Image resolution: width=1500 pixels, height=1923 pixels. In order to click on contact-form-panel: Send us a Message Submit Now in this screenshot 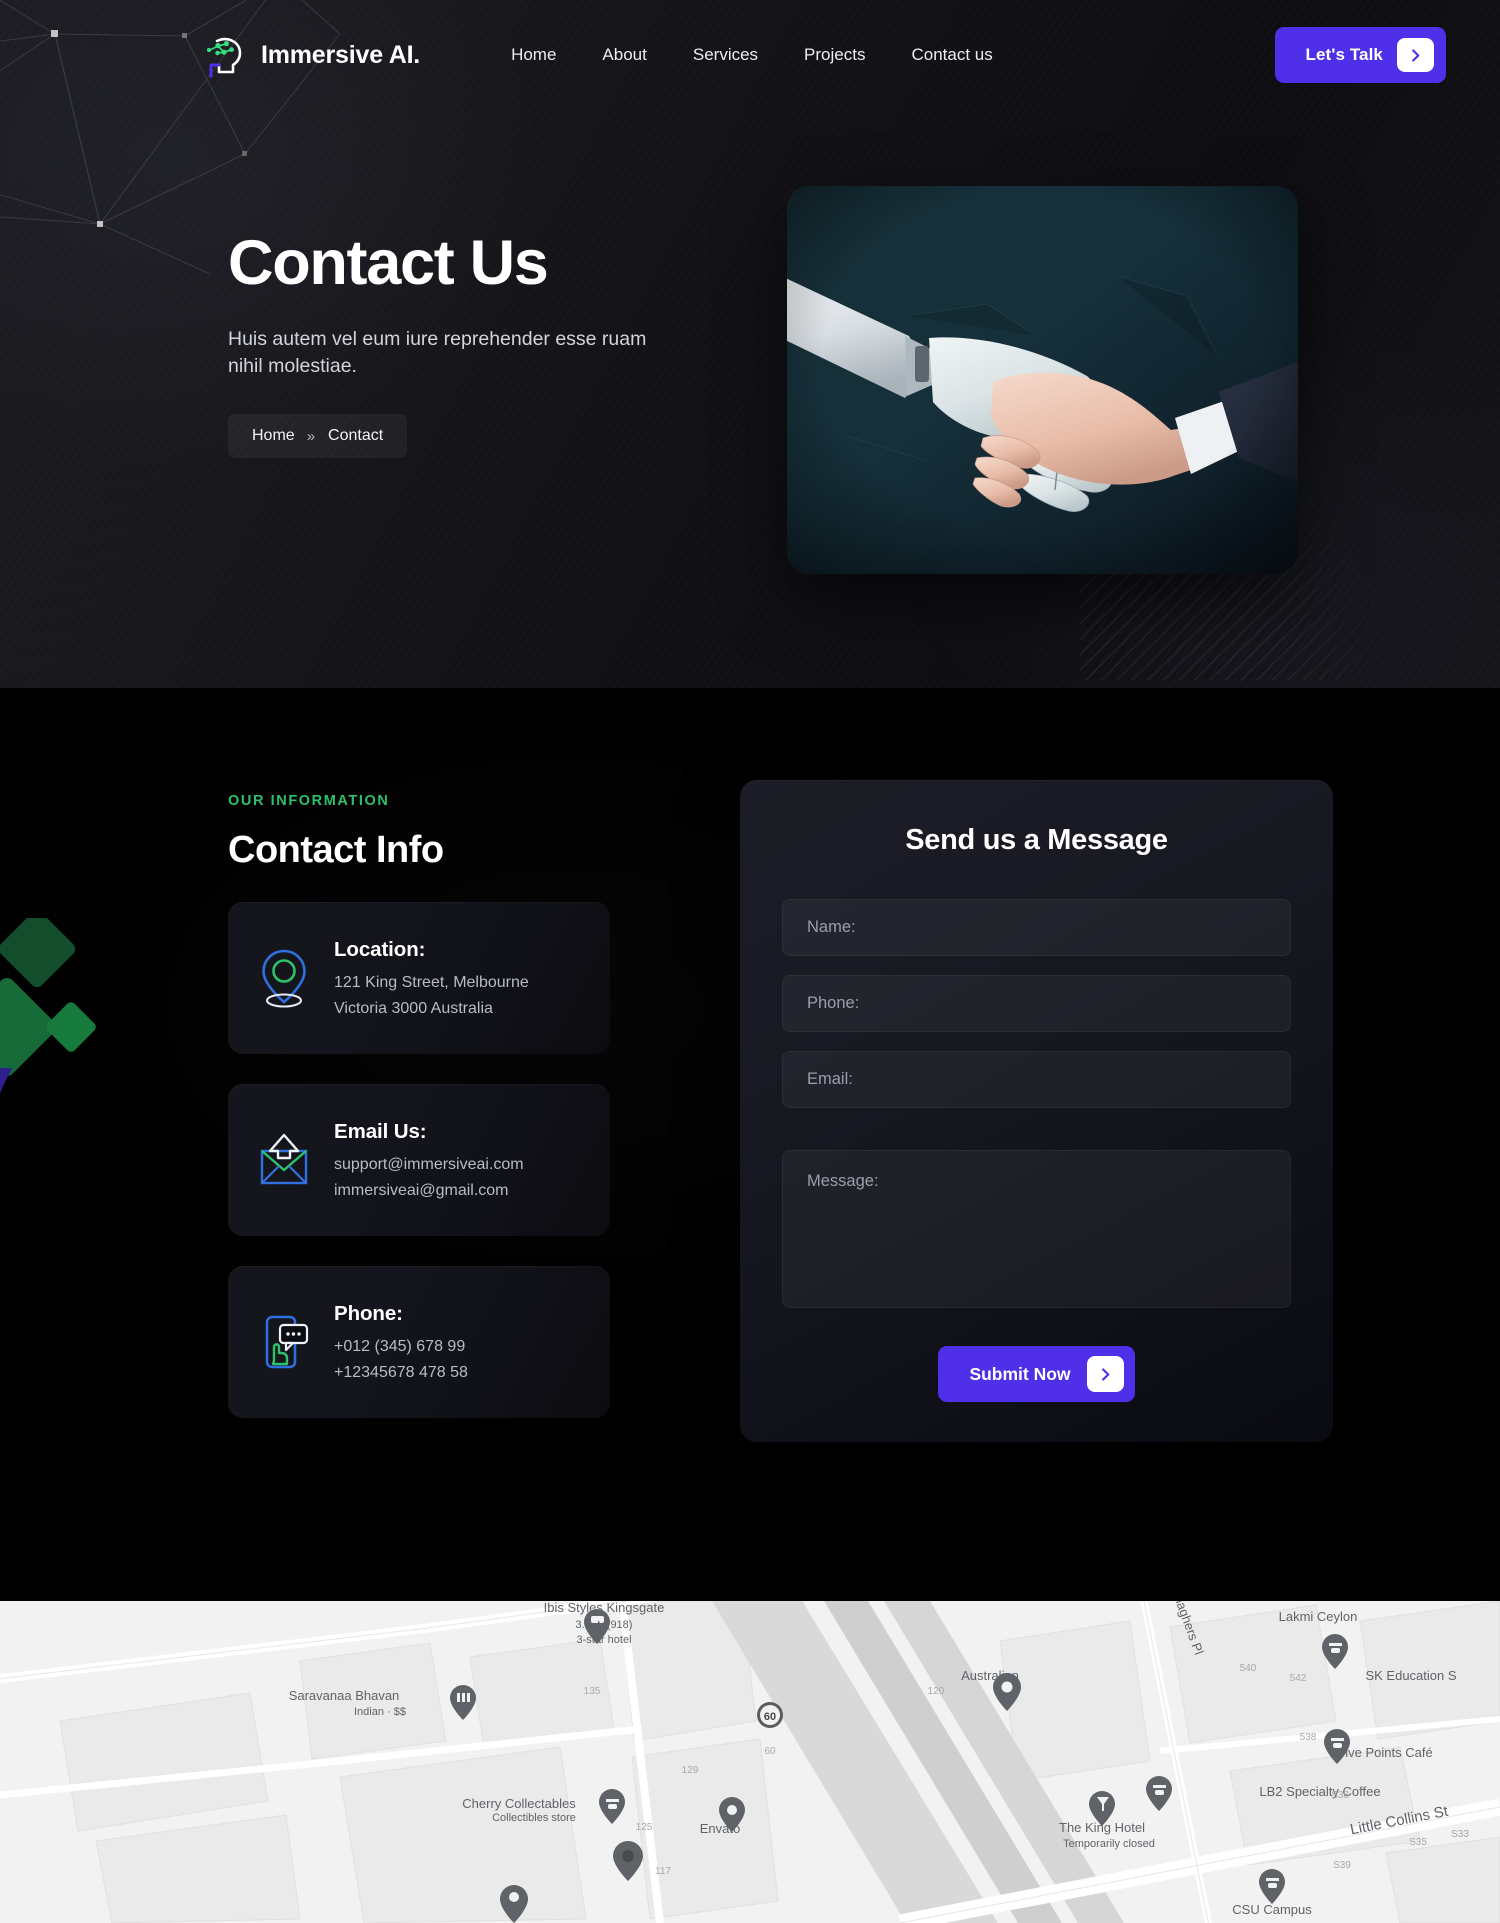, I will do `click(1036, 1111)`.